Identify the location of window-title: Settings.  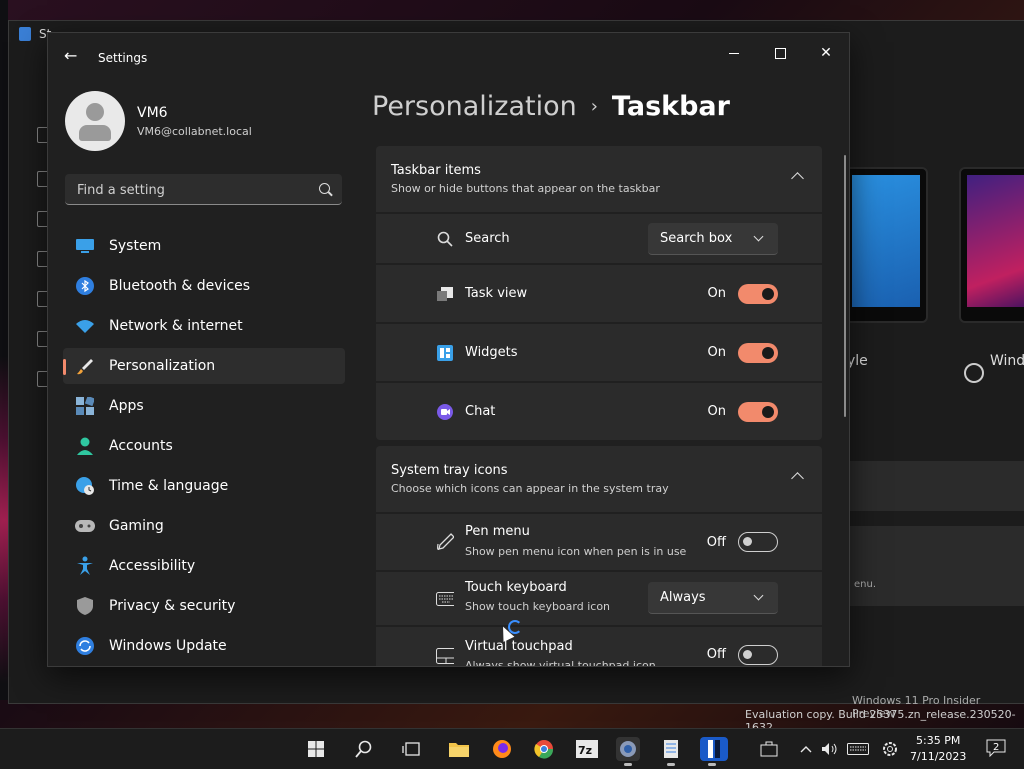
(123, 58).